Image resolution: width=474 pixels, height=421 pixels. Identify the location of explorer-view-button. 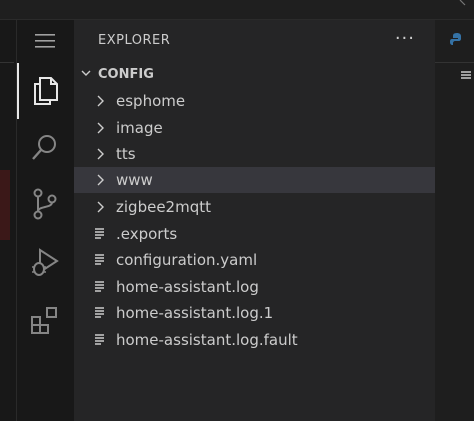
(45, 91).